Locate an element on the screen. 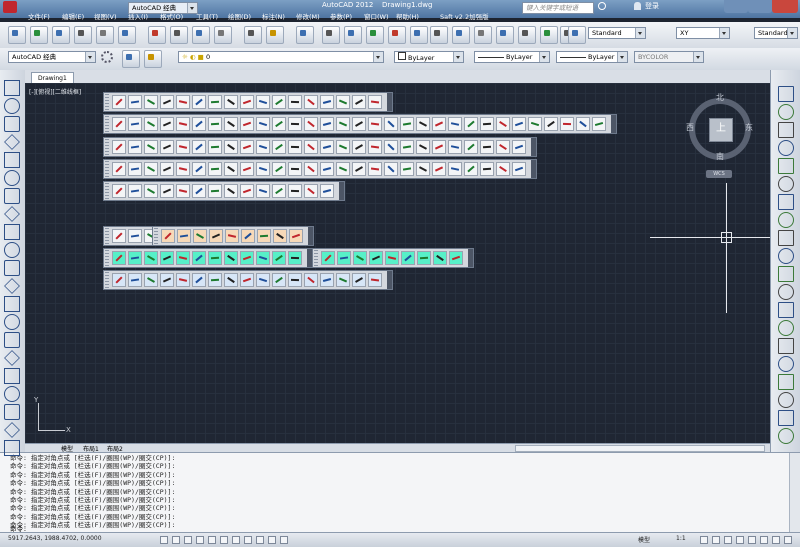 The height and width of the screenshot is (547, 800). plotstyle-combo: BYCOLOR is located at coordinates (669, 57).